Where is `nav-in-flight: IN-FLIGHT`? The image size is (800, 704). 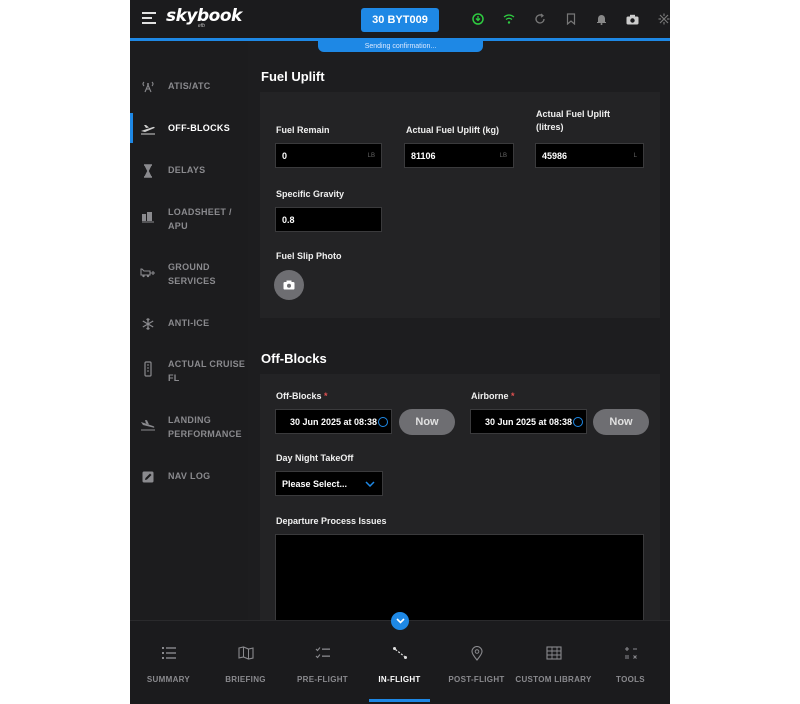
nav-in-flight: IN-FLIGHT is located at coordinates (399, 662).